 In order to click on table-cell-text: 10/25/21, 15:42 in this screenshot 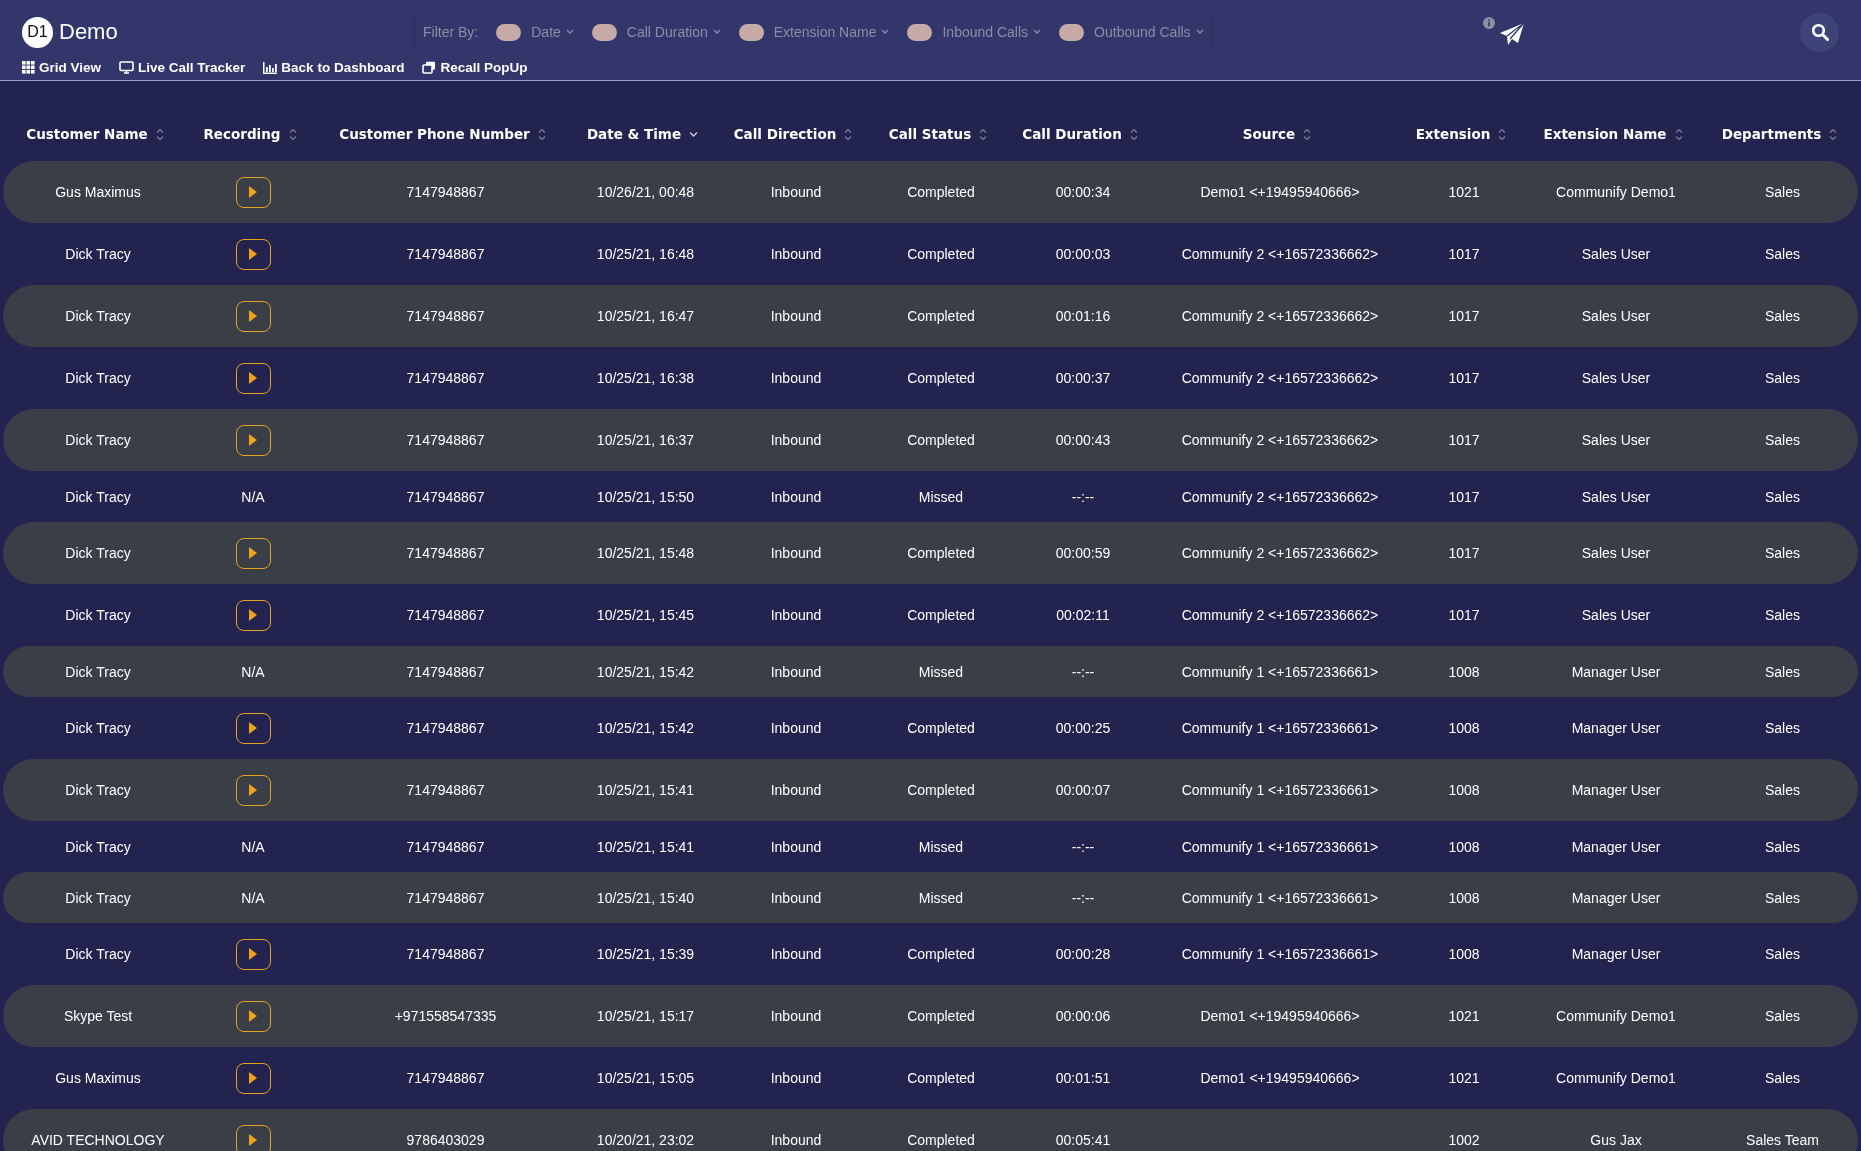, I will do `click(645, 671)`.